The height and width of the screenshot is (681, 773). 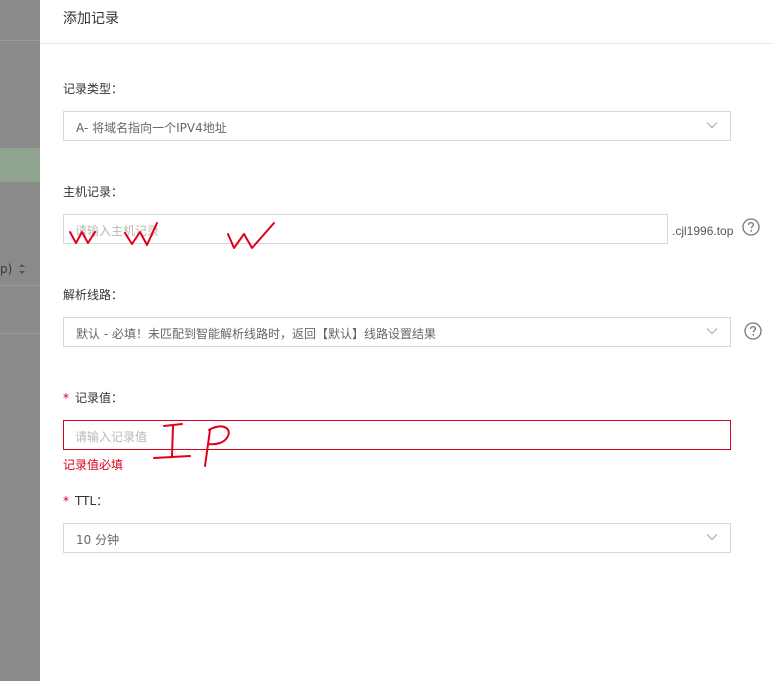 What do you see at coordinates (117, 231) in the screenshot?
I see `host-record-placeholder: 请输入主机记录` at bounding box center [117, 231].